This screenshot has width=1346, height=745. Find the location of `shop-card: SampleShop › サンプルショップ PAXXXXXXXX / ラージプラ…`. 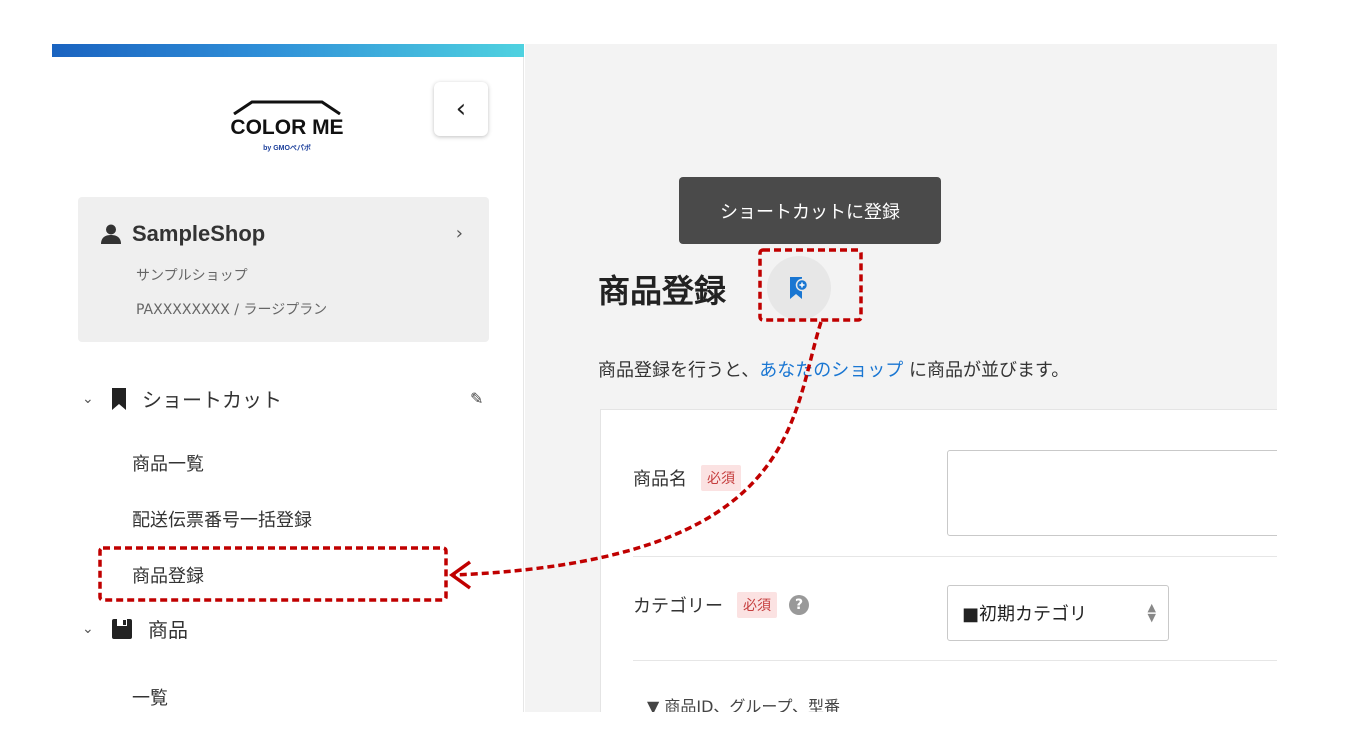

shop-card: SampleShop › サンプルショップ PAXXXXXXXX / ラージプラ… is located at coordinates (283, 269).